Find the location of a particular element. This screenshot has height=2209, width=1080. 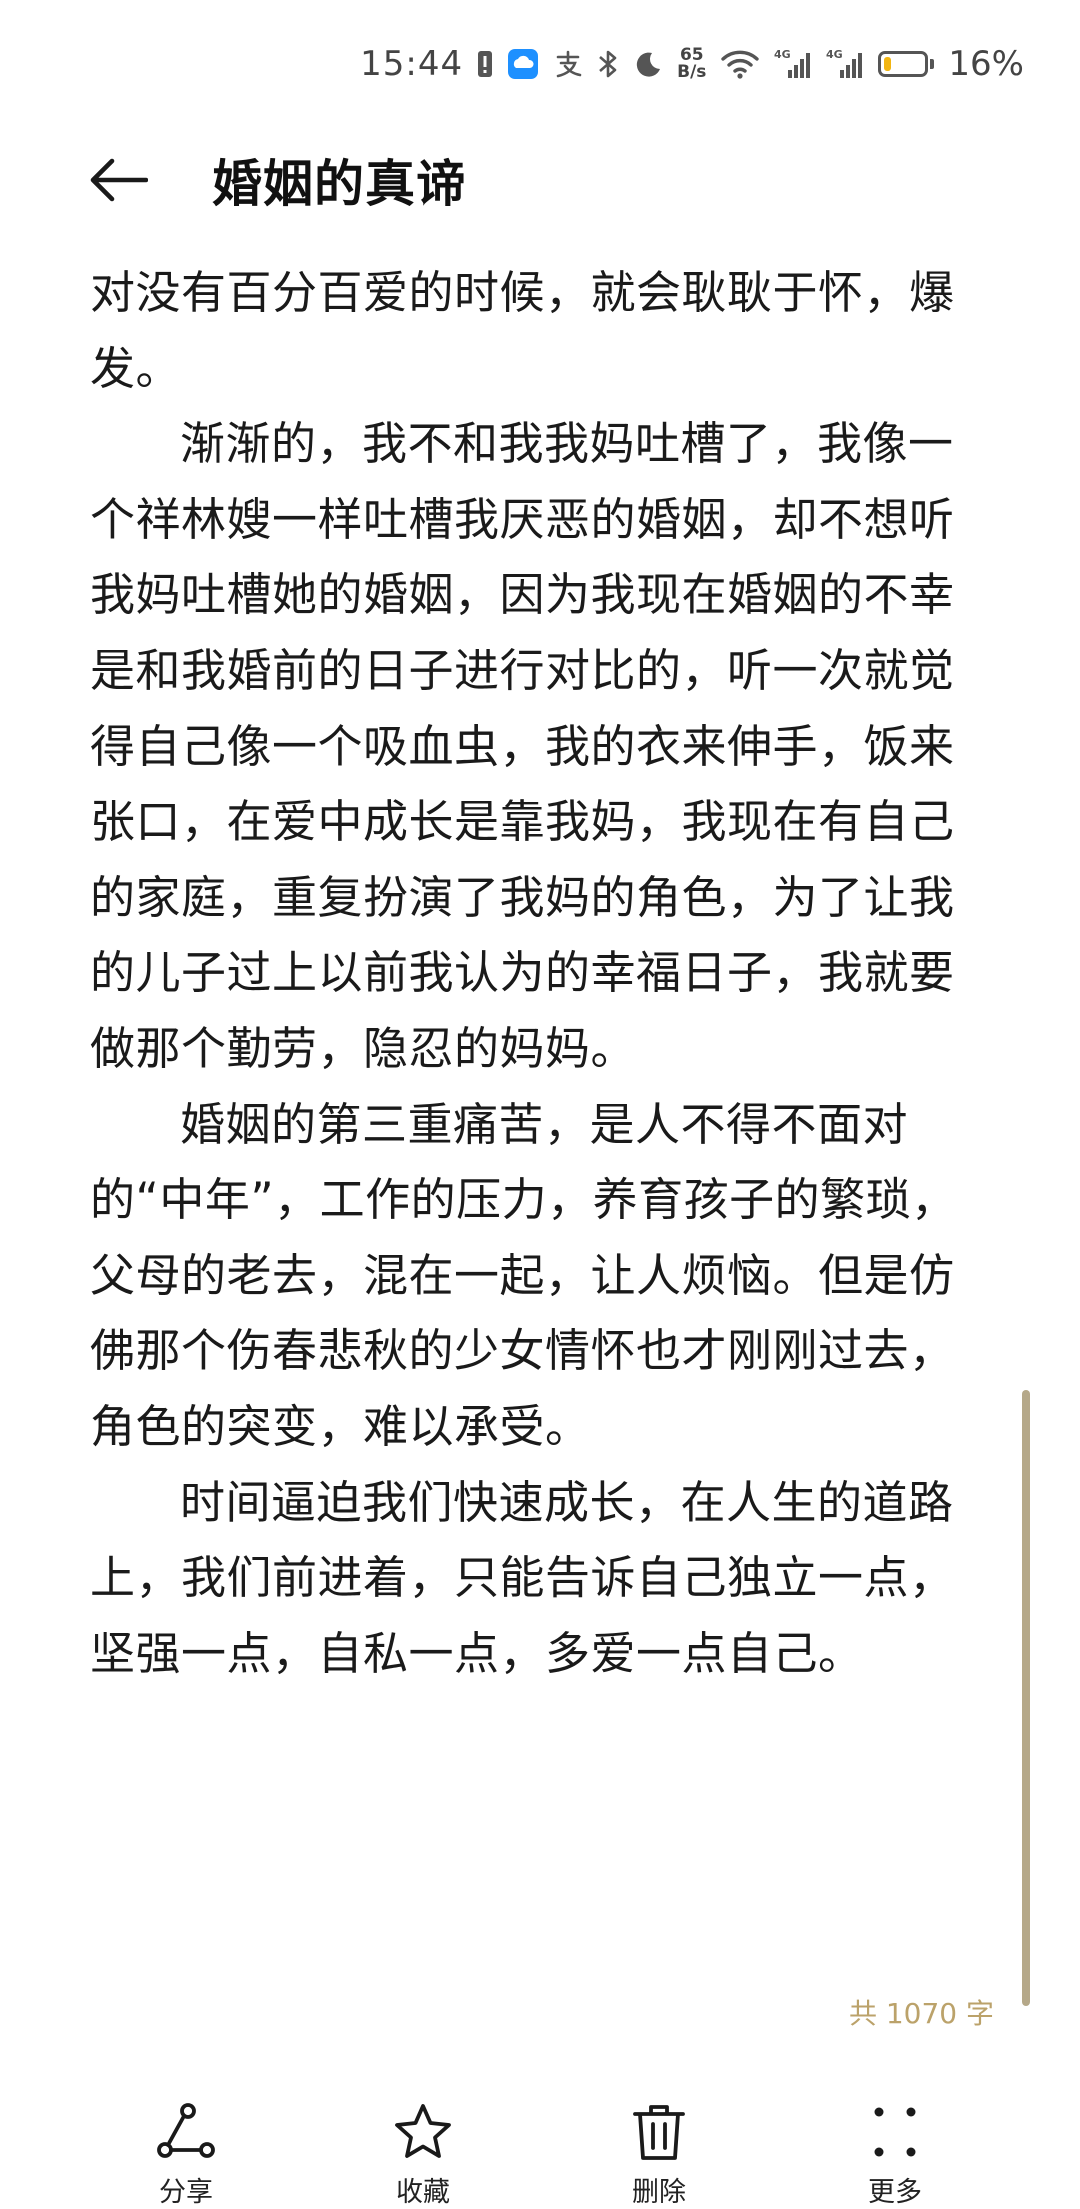

more-button: 更多 is located at coordinates (895, 2154).